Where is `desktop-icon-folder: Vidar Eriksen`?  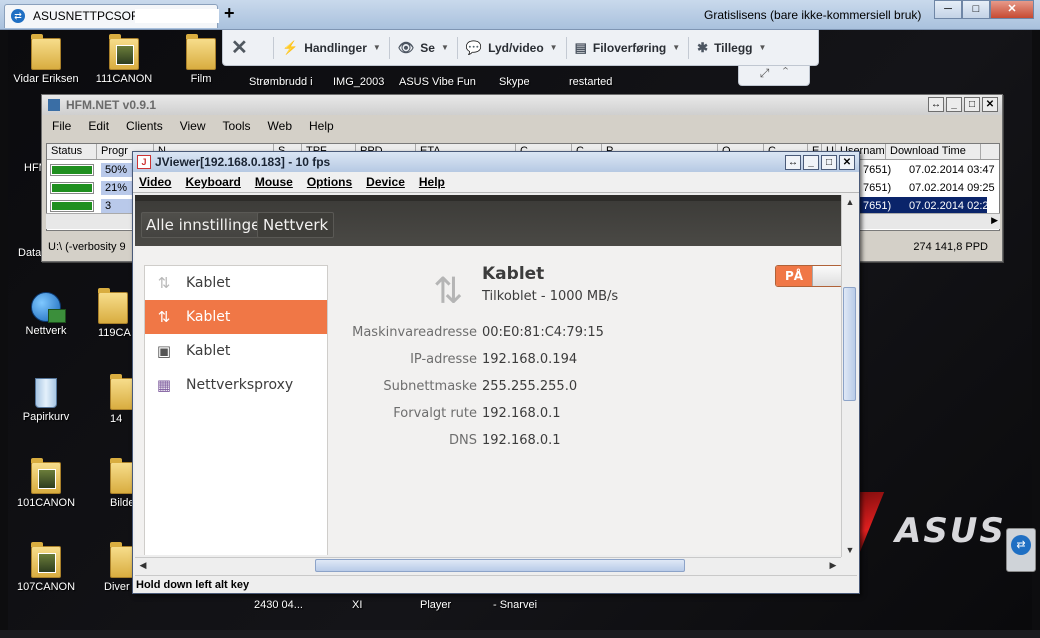 desktop-icon-folder: Vidar Eriksen is located at coordinates (47, 59).